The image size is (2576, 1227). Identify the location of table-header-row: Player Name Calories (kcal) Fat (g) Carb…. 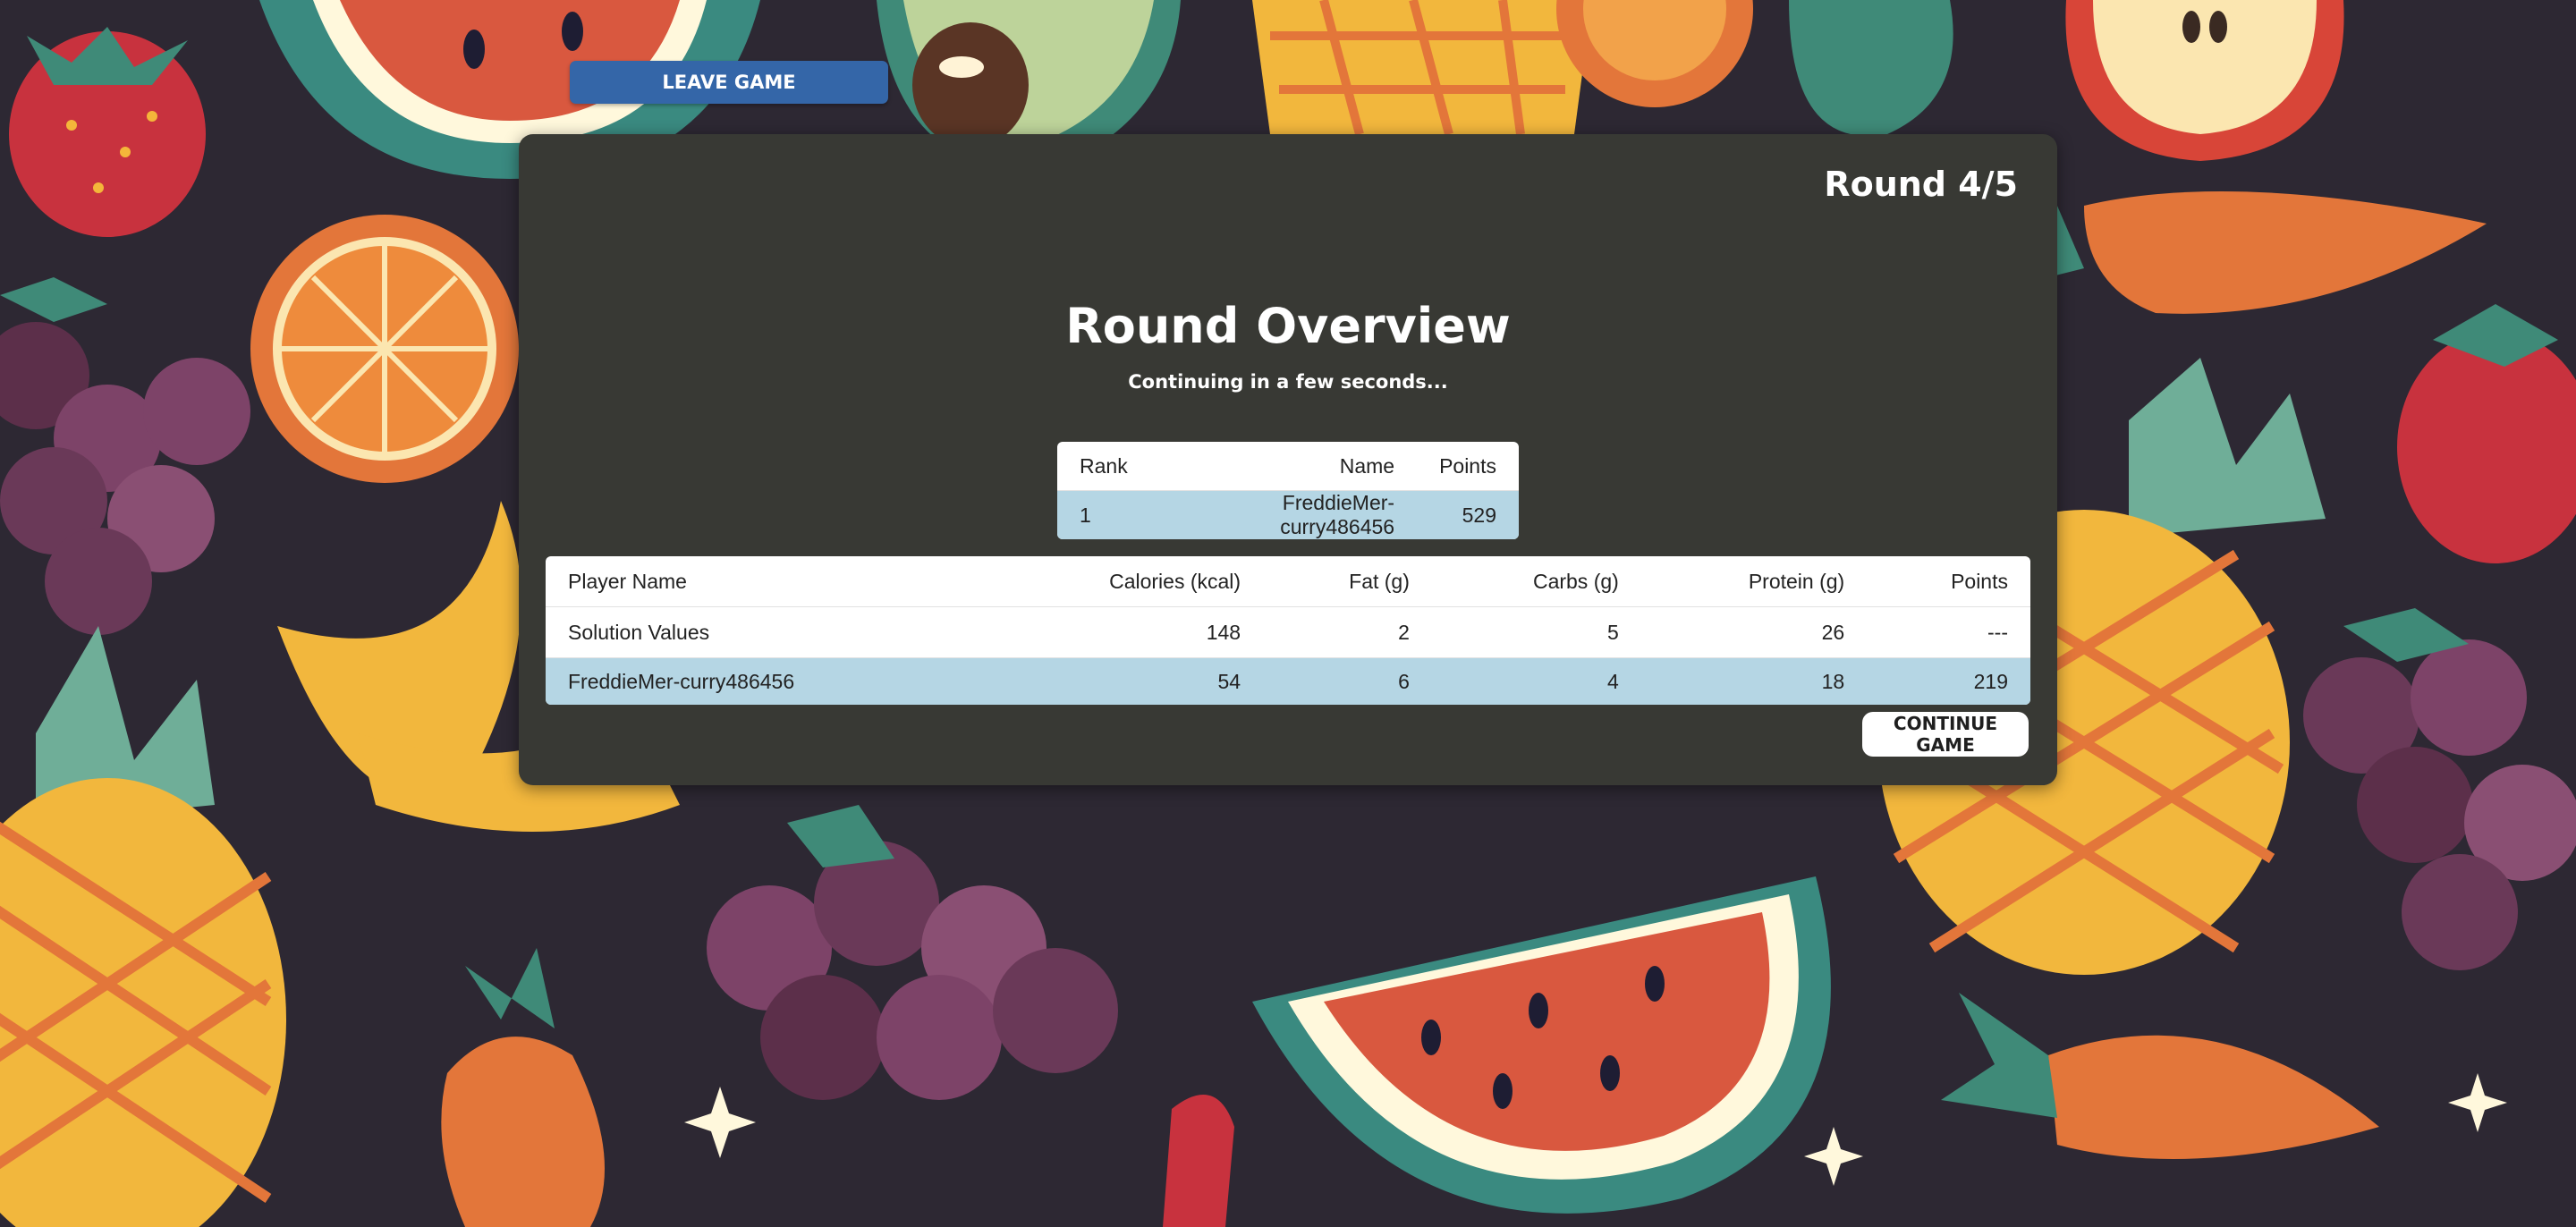
(1288, 581).